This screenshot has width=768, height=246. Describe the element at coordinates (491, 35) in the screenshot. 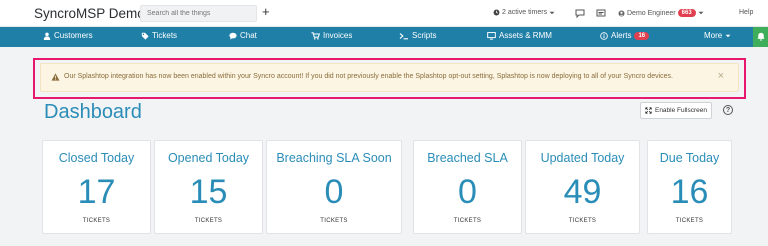

I see `monitor-icon` at that location.